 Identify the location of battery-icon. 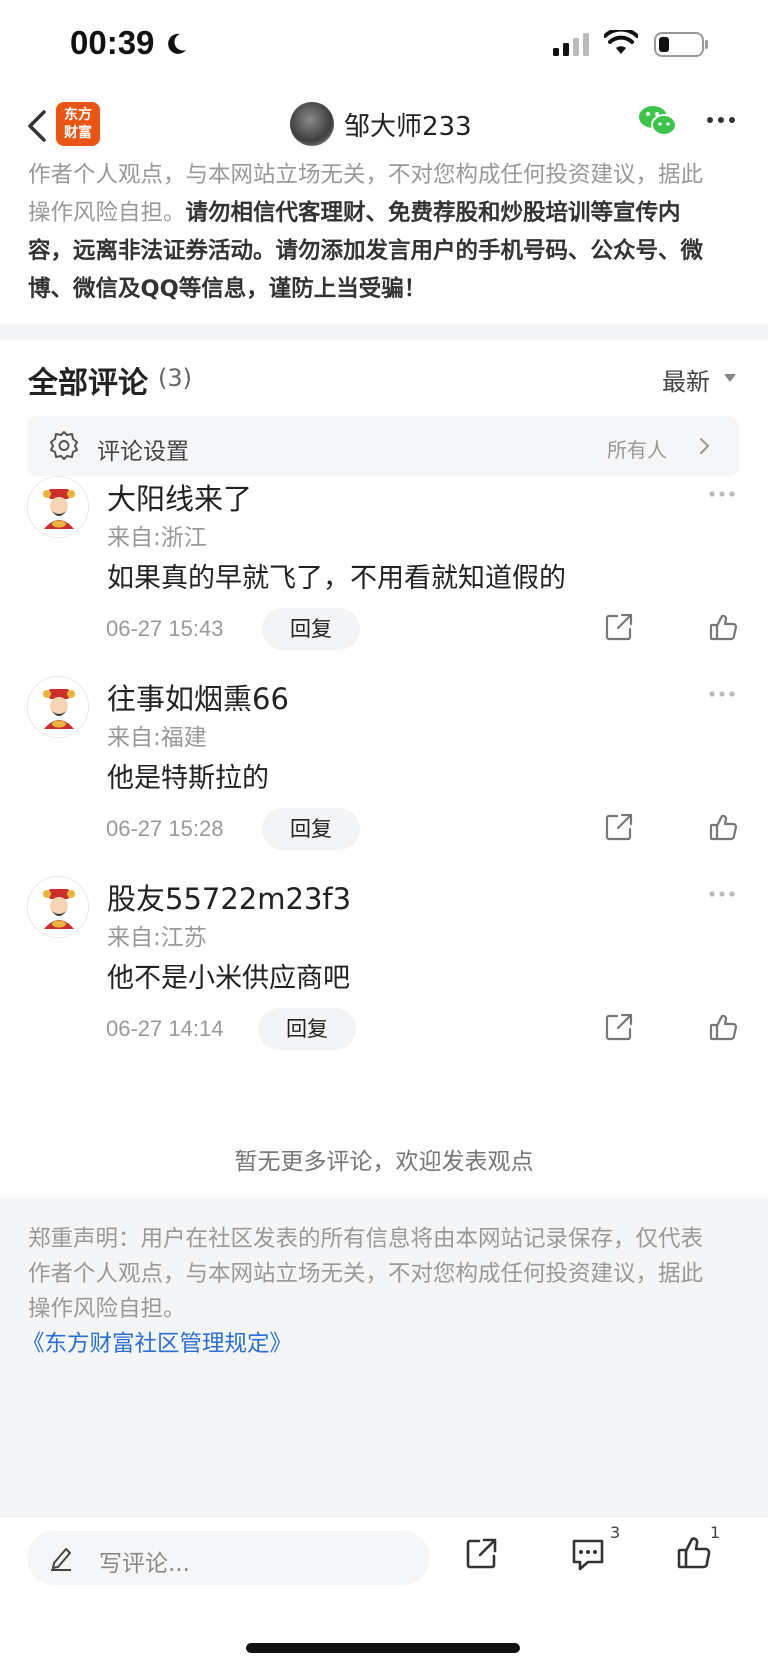
(681, 44).